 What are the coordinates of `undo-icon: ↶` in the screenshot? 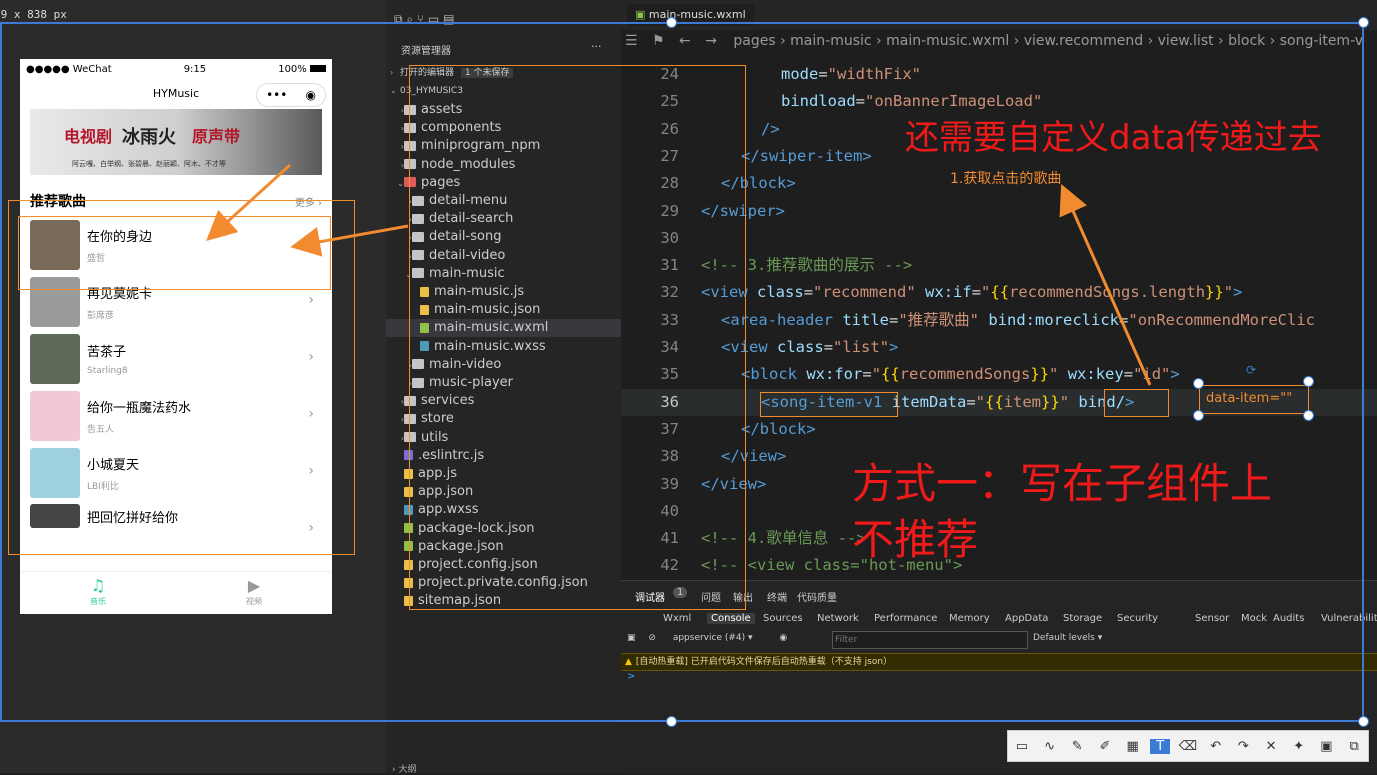 It's located at (1216, 746).